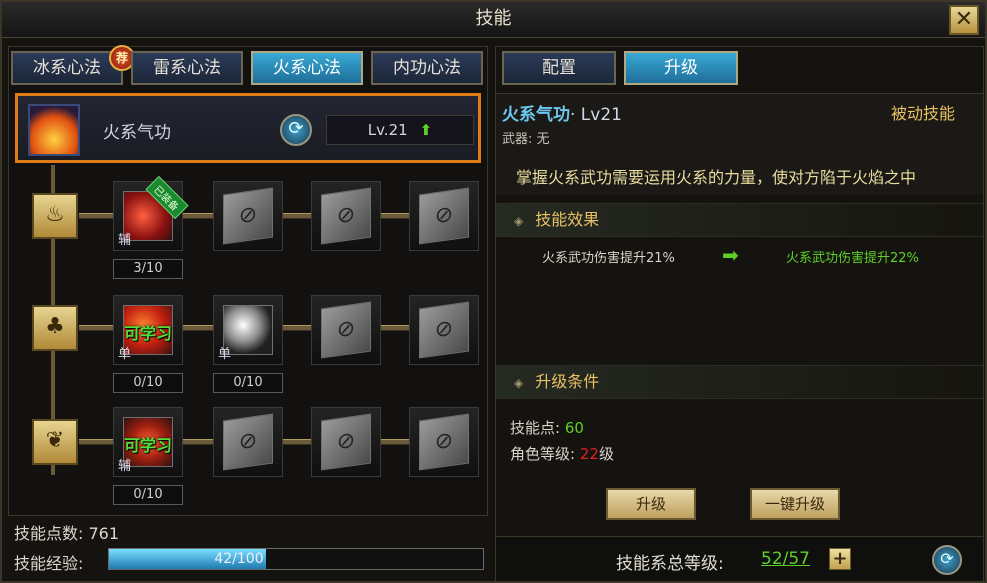 The width and height of the screenshot is (987, 583). What do you see at coordinates (840, 559) in the screenshot?
I see `plus-icon: +` at bounding box center [840, 559].